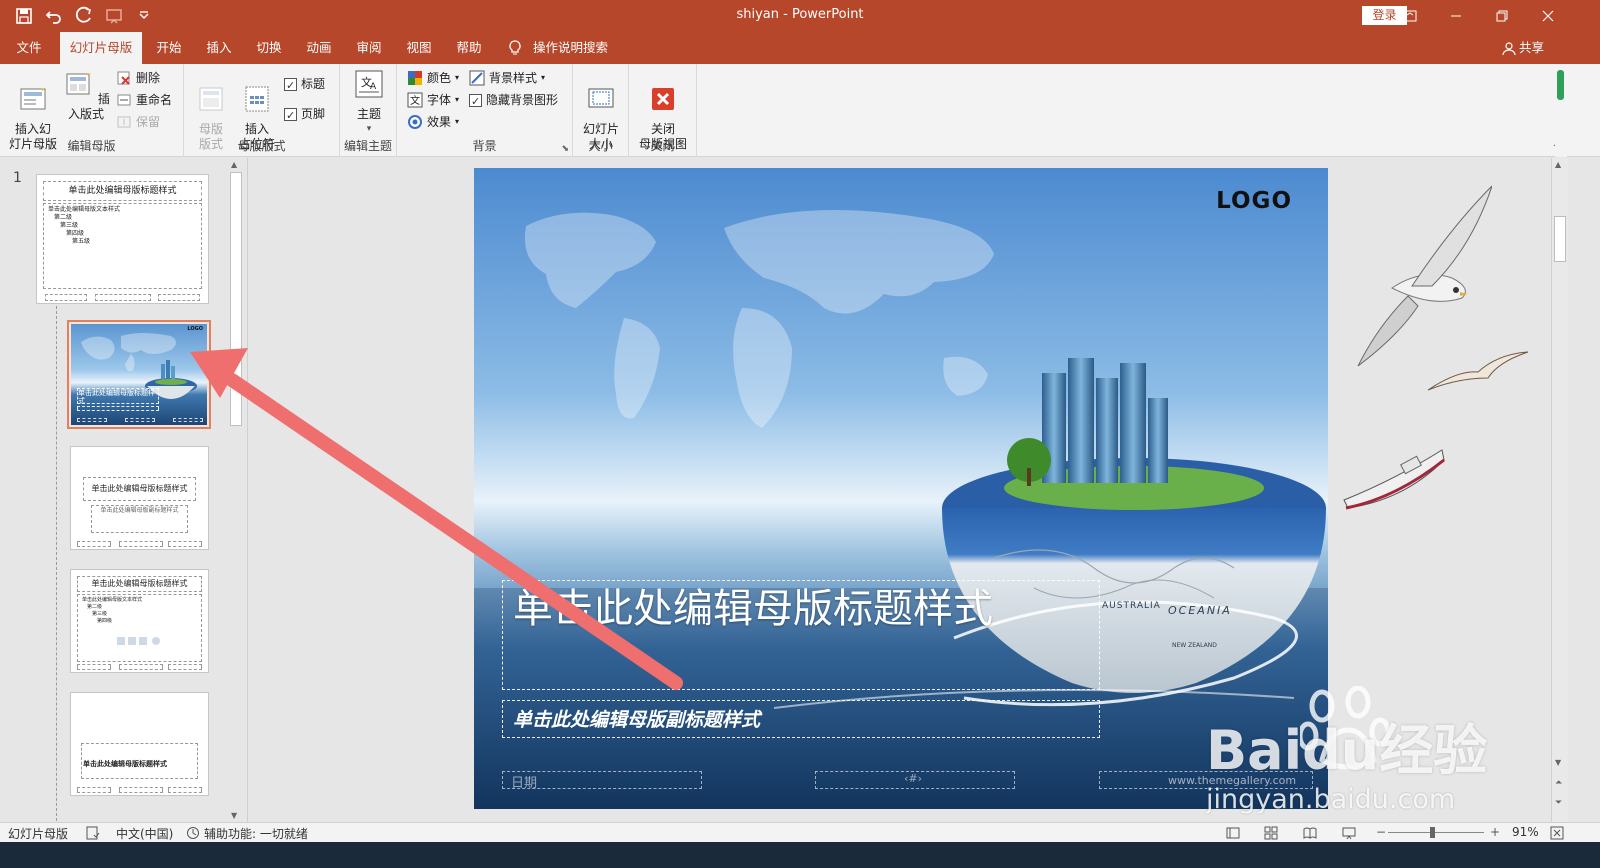  What do you see at coordinates (139, 489) in the screenshot?
I see `thumb2-title: 单击此处编辑母版标题样式` at bounding box center [139, 489].